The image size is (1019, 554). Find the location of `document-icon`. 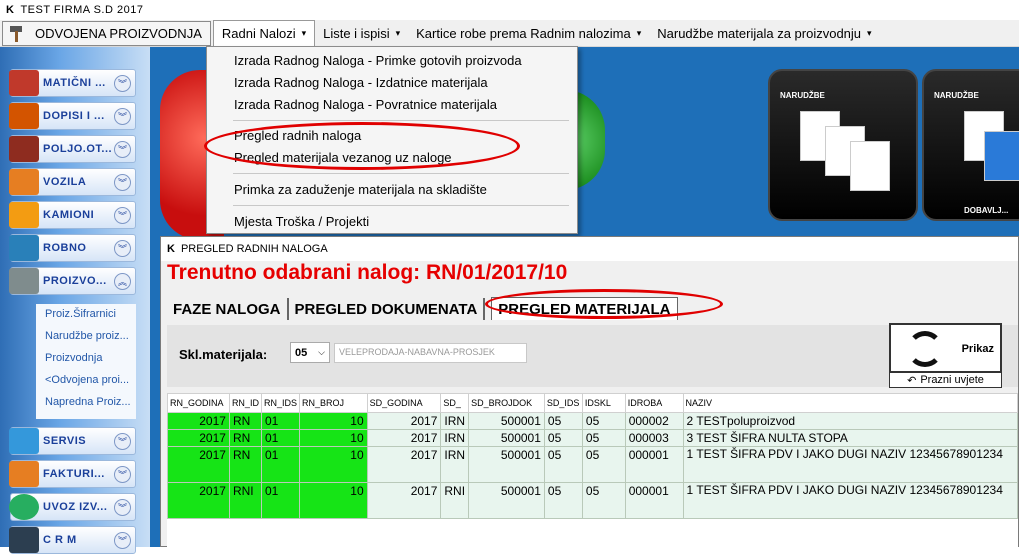

document-icon is located at coordinates (870, 166).